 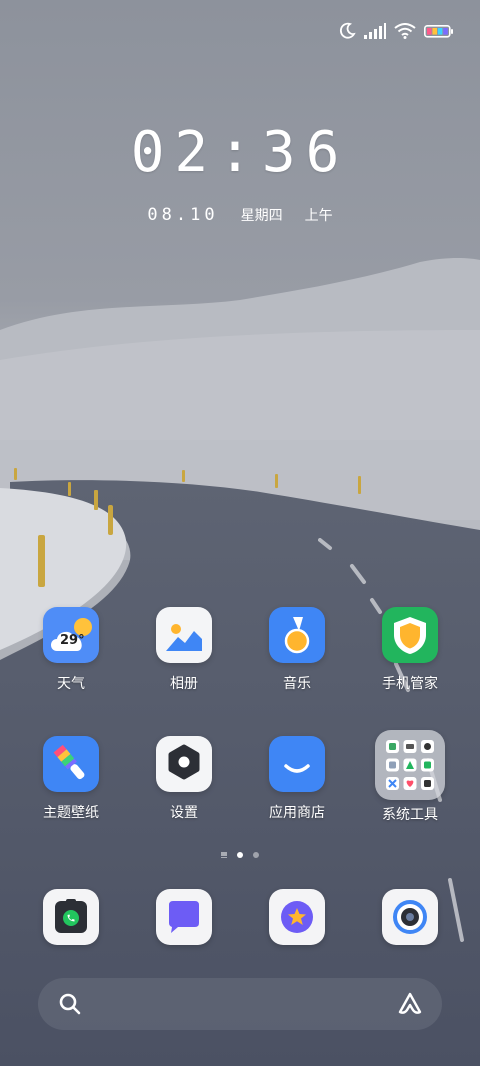 I want to click on page-dot, so click(x=256, y=855).